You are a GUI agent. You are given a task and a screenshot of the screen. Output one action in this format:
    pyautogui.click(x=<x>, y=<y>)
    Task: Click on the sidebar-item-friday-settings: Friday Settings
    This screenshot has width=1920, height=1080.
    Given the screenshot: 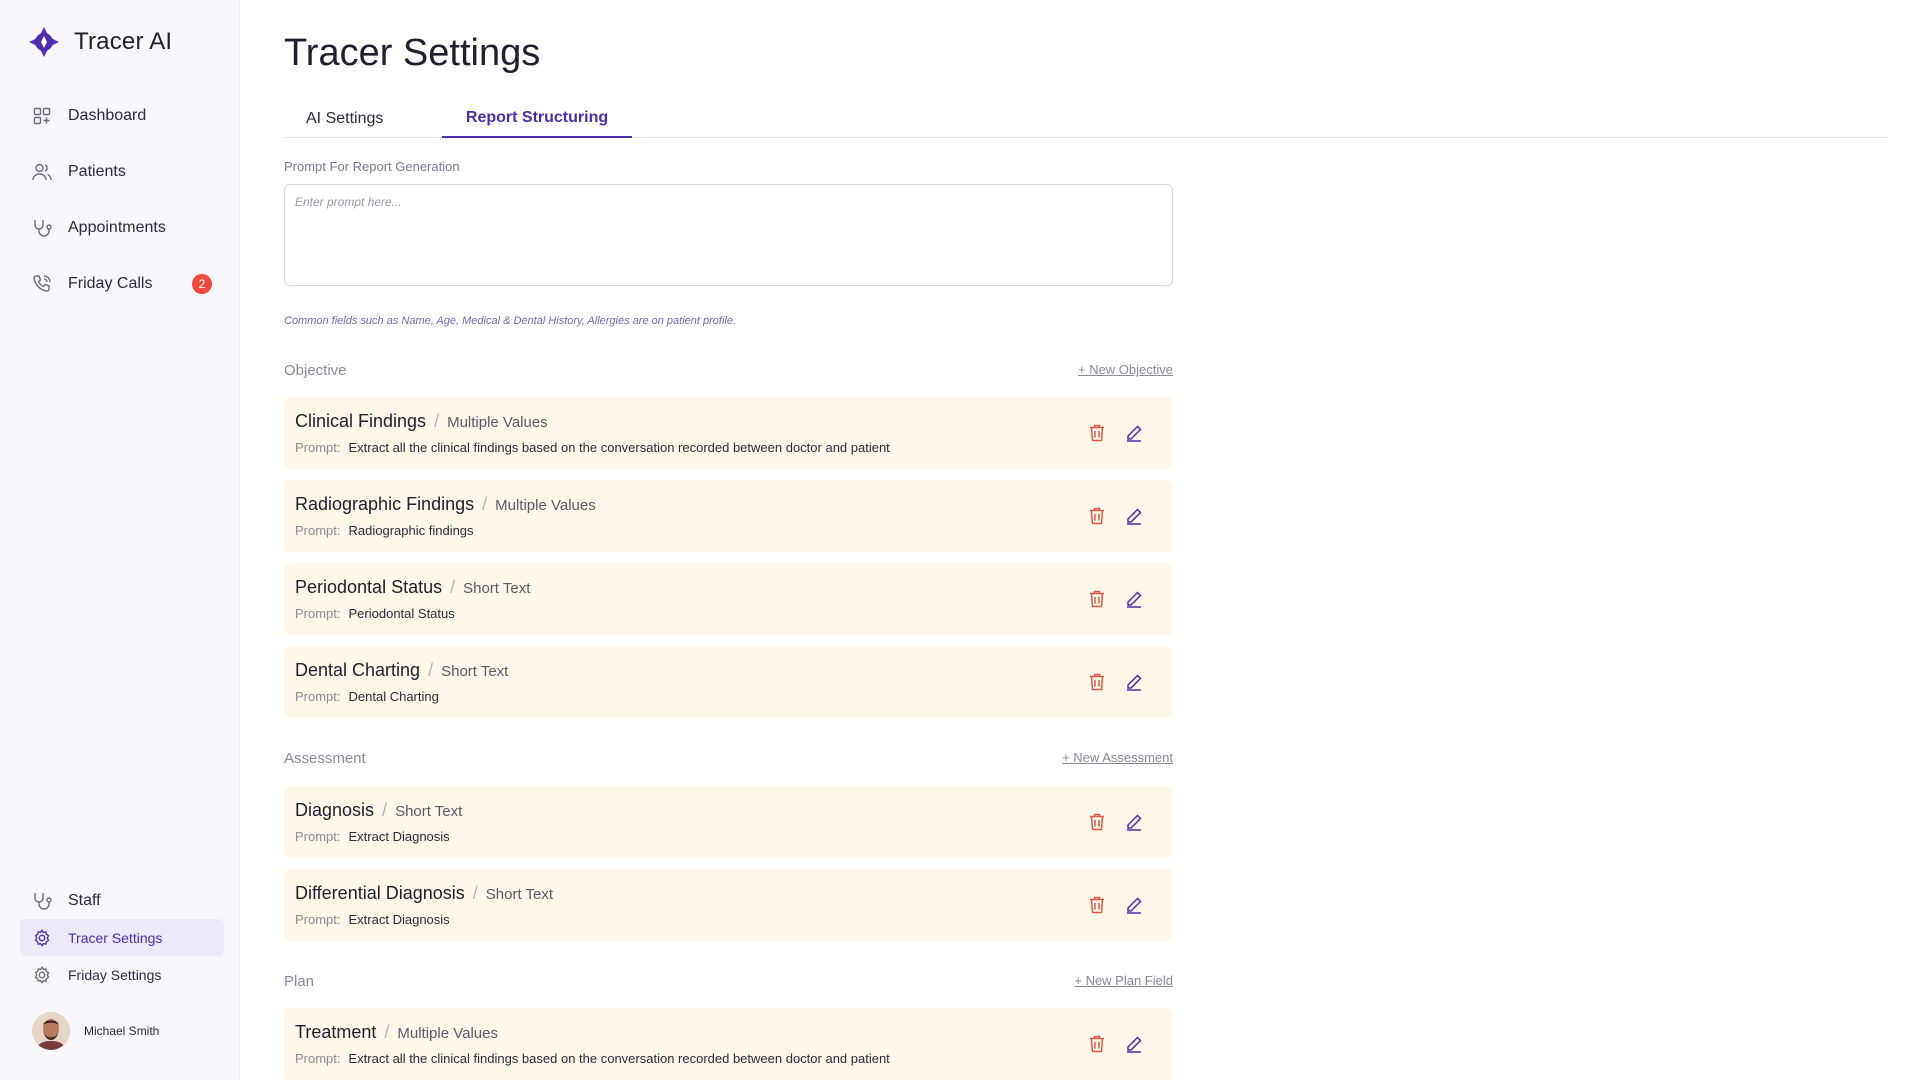 What is the action you would take?
    pyautogui.click(x=122, y=974)
    